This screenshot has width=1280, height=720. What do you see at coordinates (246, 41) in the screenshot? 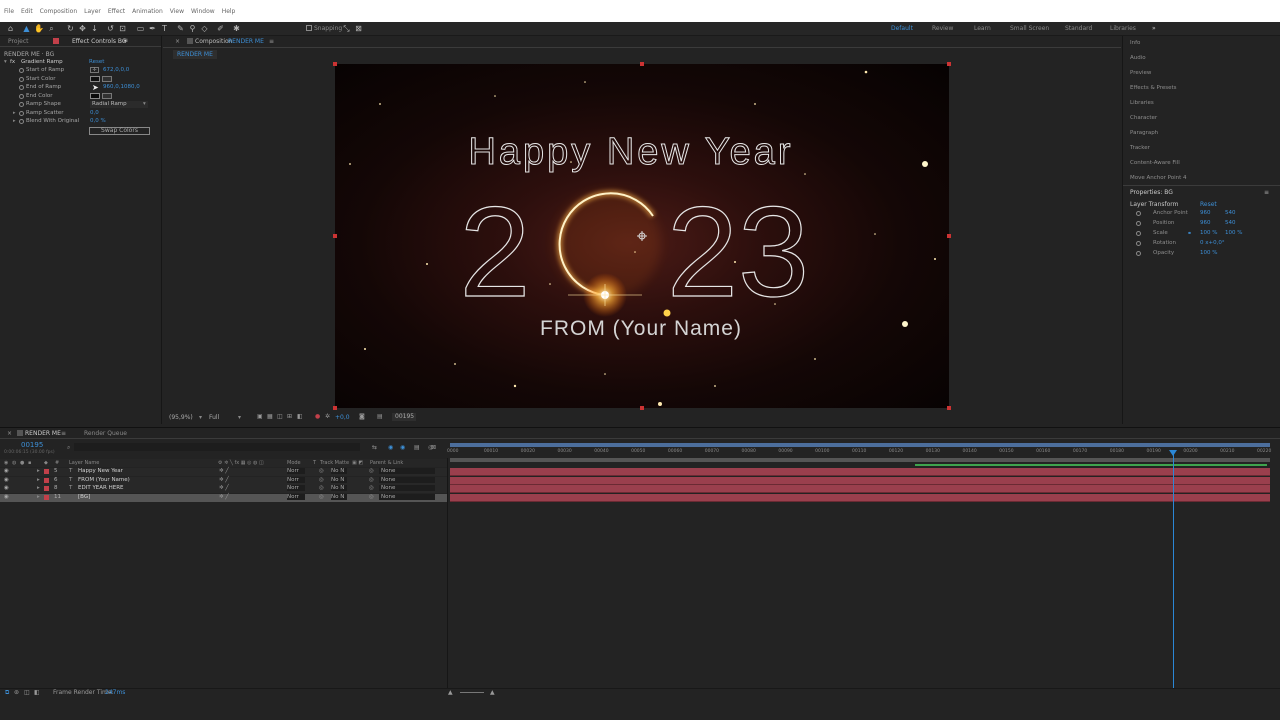
I see `comp-name: RENDER ME` at bounding box center [246, 41].